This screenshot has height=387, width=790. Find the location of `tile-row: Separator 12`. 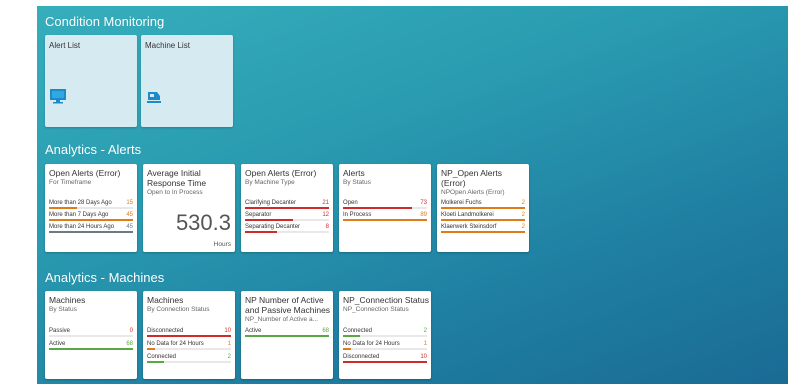

tile-row: Separator 12 is located at coordinates (287, 218).